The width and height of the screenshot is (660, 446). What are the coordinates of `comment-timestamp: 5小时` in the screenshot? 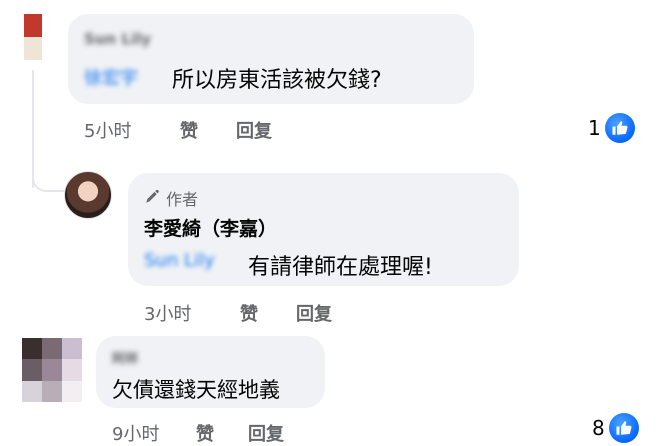 It's located at (107, 130).